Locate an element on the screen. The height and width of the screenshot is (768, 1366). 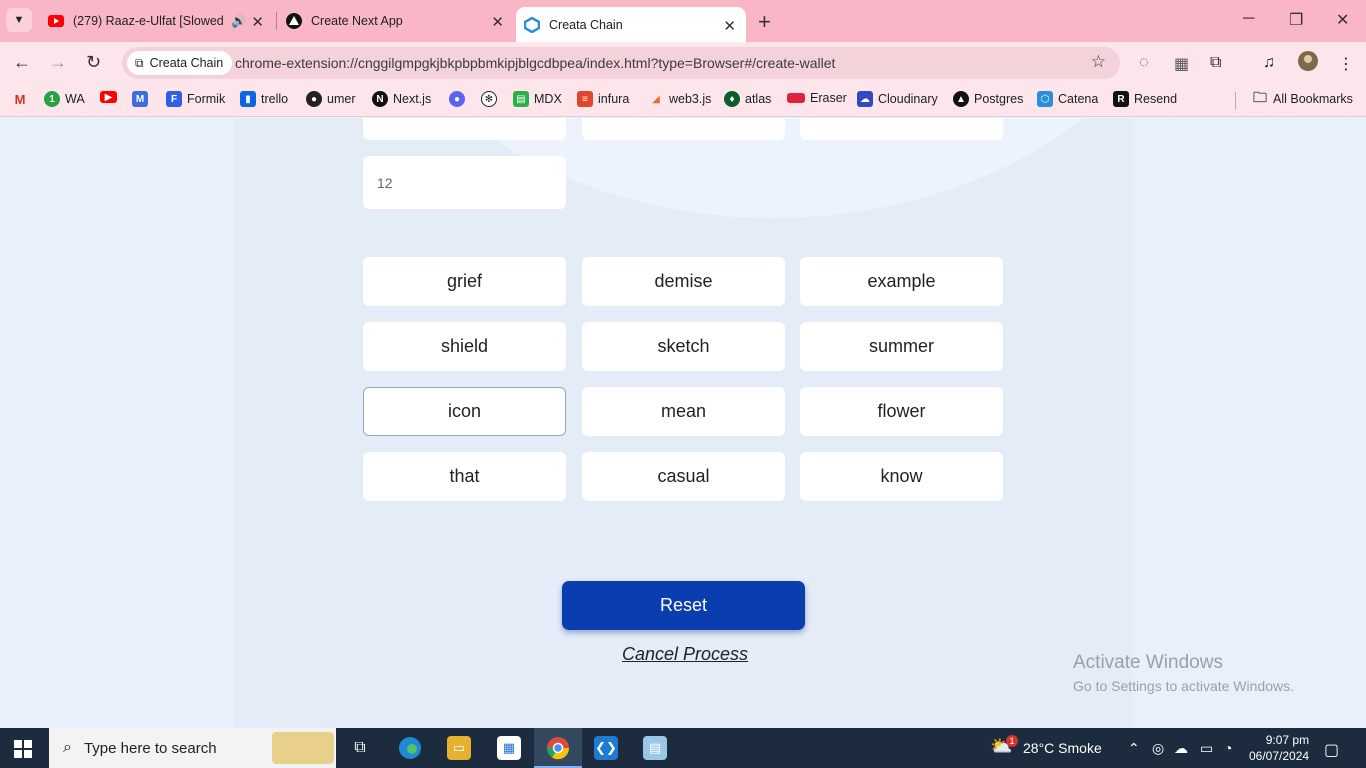
bookmark-umer: ● umer is located at coordinates (330, 99).